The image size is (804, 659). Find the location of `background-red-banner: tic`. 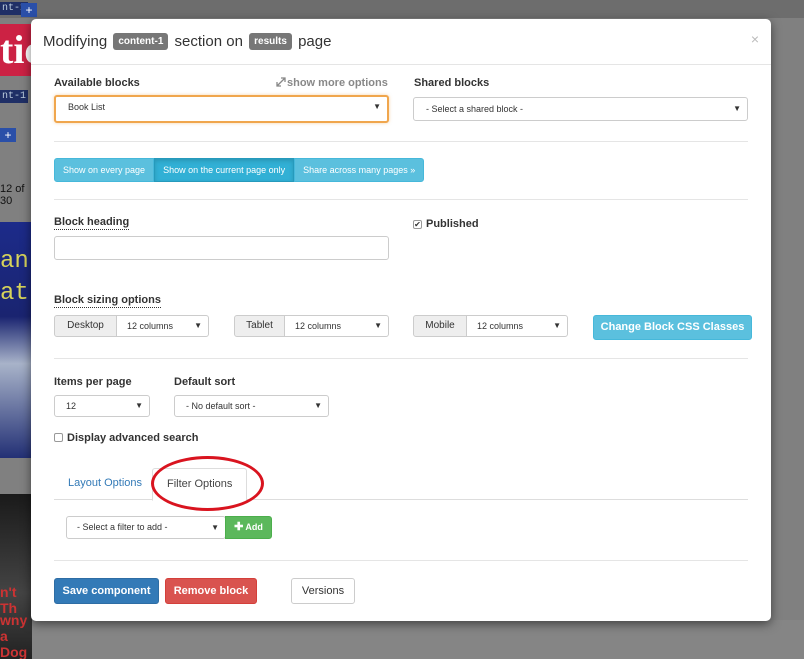

background-red-banner: tic is located at coordinates (16, 50).